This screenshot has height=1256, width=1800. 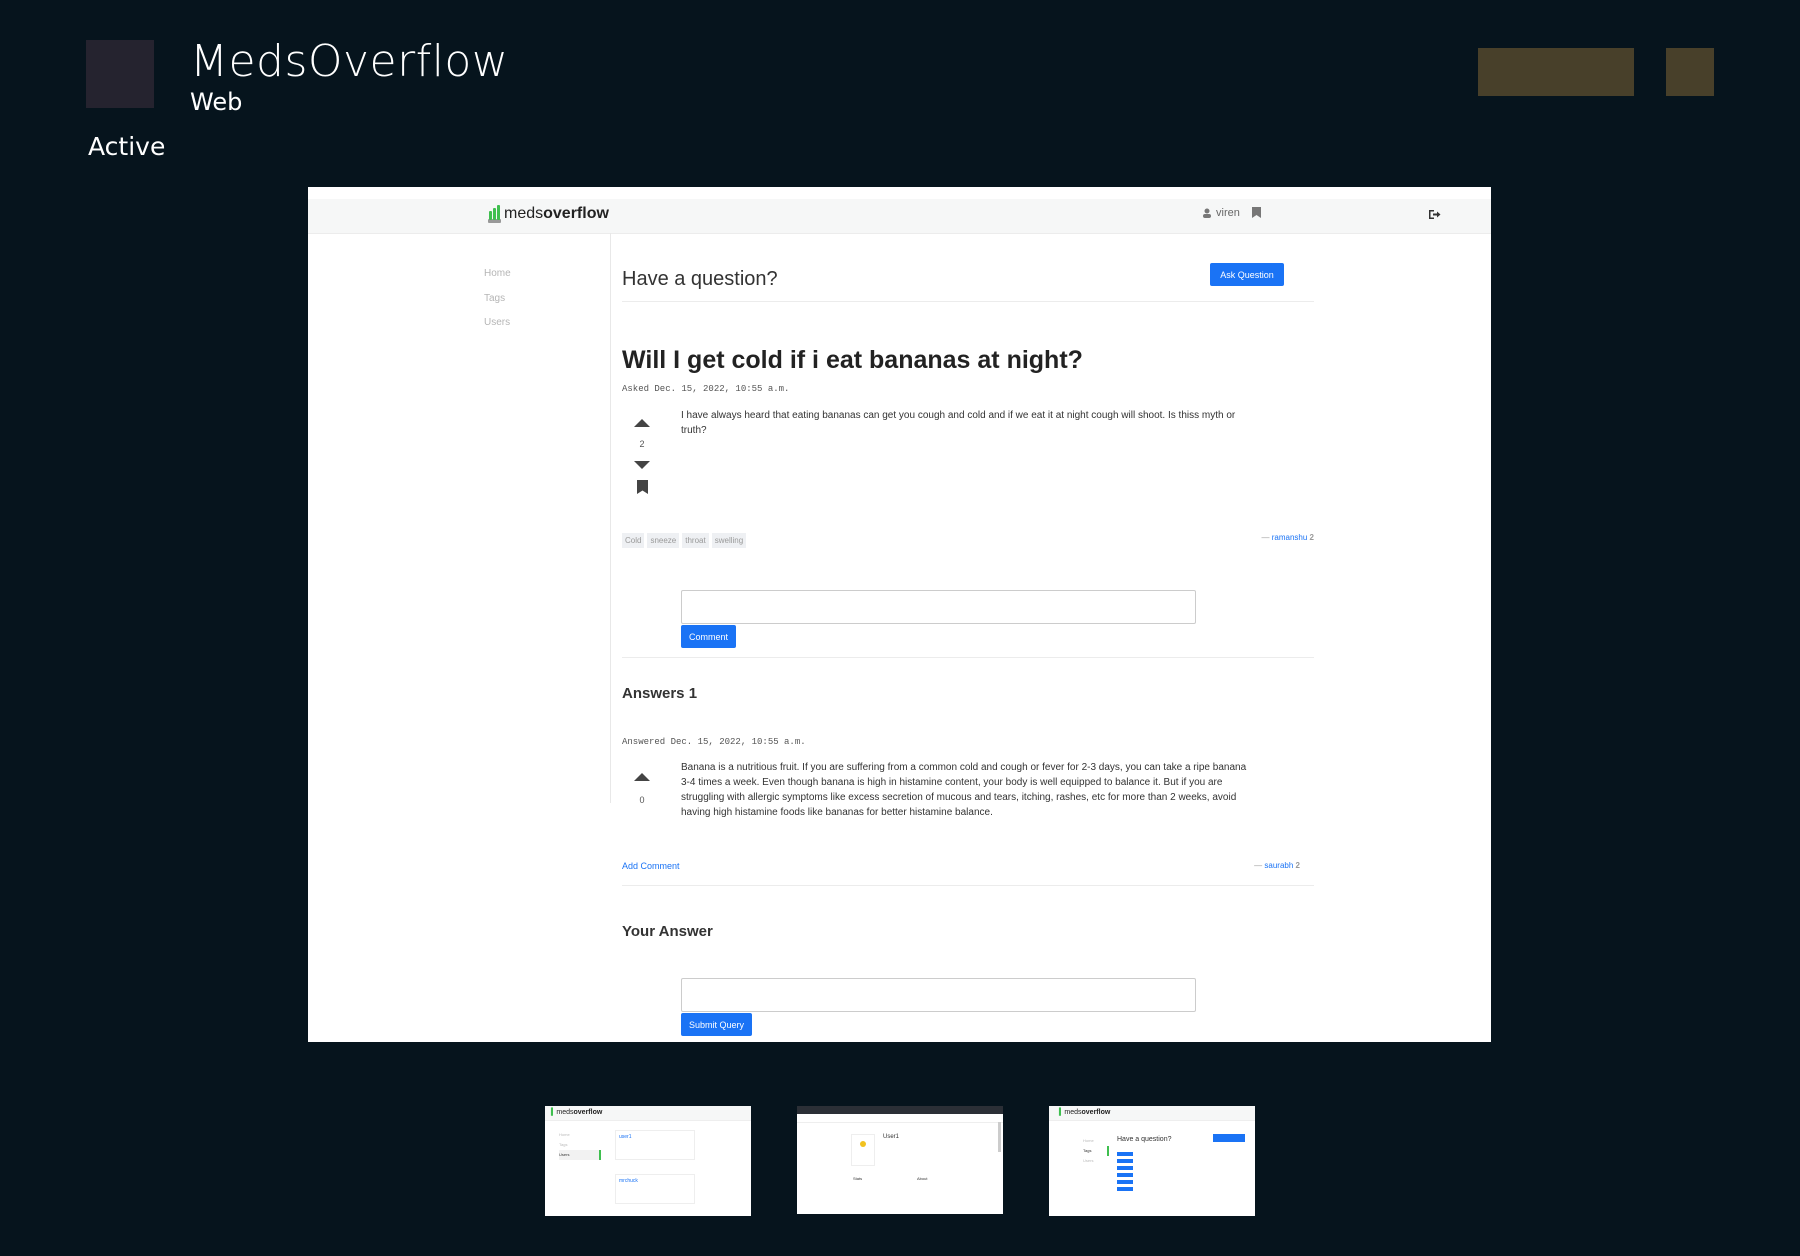 I want to click on logo-text-bold: overflow, so click(x=576, y=213).